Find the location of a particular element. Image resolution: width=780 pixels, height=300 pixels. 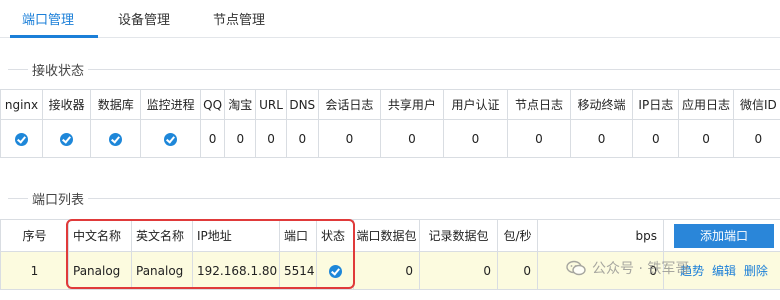

cell-port: 5514 is located at coordinates (298, 270).